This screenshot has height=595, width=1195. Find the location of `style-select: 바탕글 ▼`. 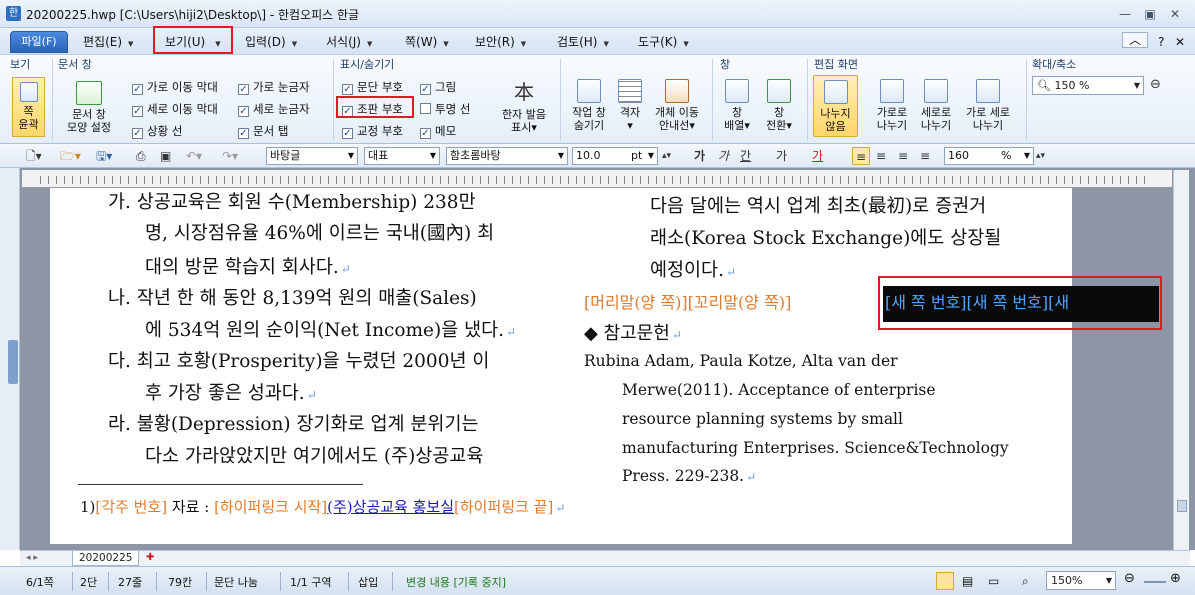

style-select: 바탕글 ▼ is located at coordinates (312, 156).